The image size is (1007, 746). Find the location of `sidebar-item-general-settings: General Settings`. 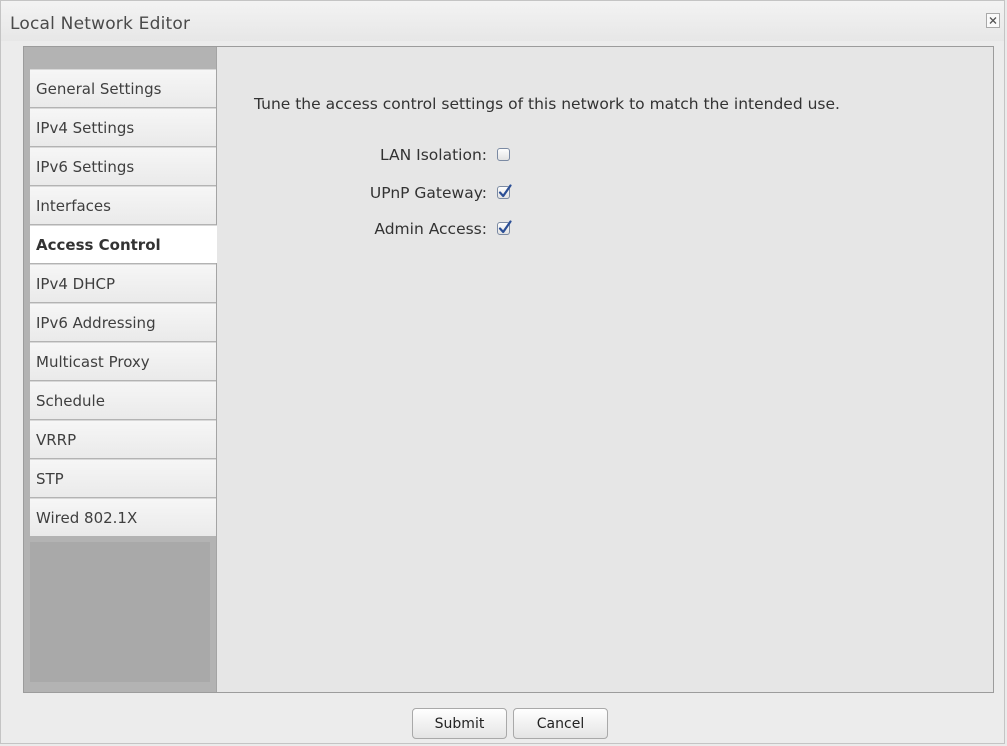

sidebar-item-general-settings: General Settings is located at coordinates (123, 88).